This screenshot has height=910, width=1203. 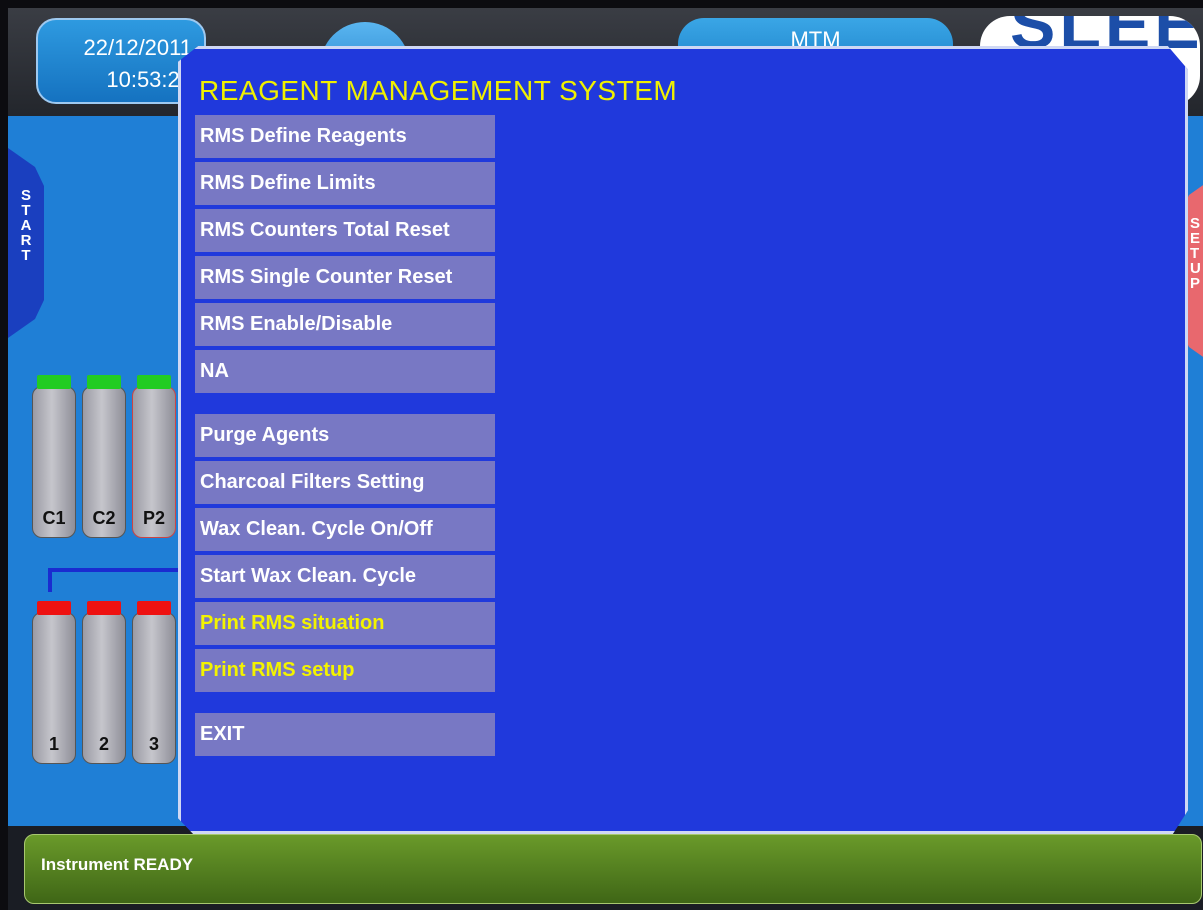 I want to click on menu-item-charcoal-filters: Charcoal Filters Setting, so click(x=345, y=482).